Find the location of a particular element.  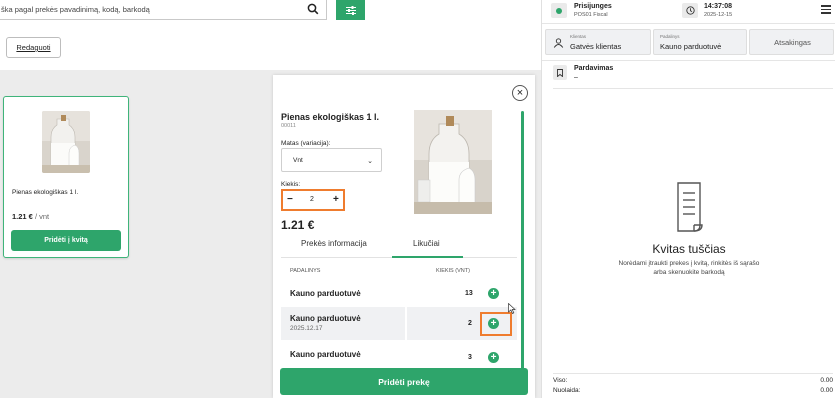

mouse-cursor-icon is located at coordinates (512, 308).